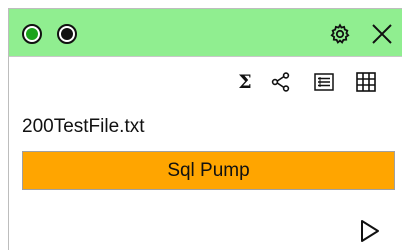  Describe the element at coordinates (282, 82) in the screenshot. I see `flow-icon` at that location.